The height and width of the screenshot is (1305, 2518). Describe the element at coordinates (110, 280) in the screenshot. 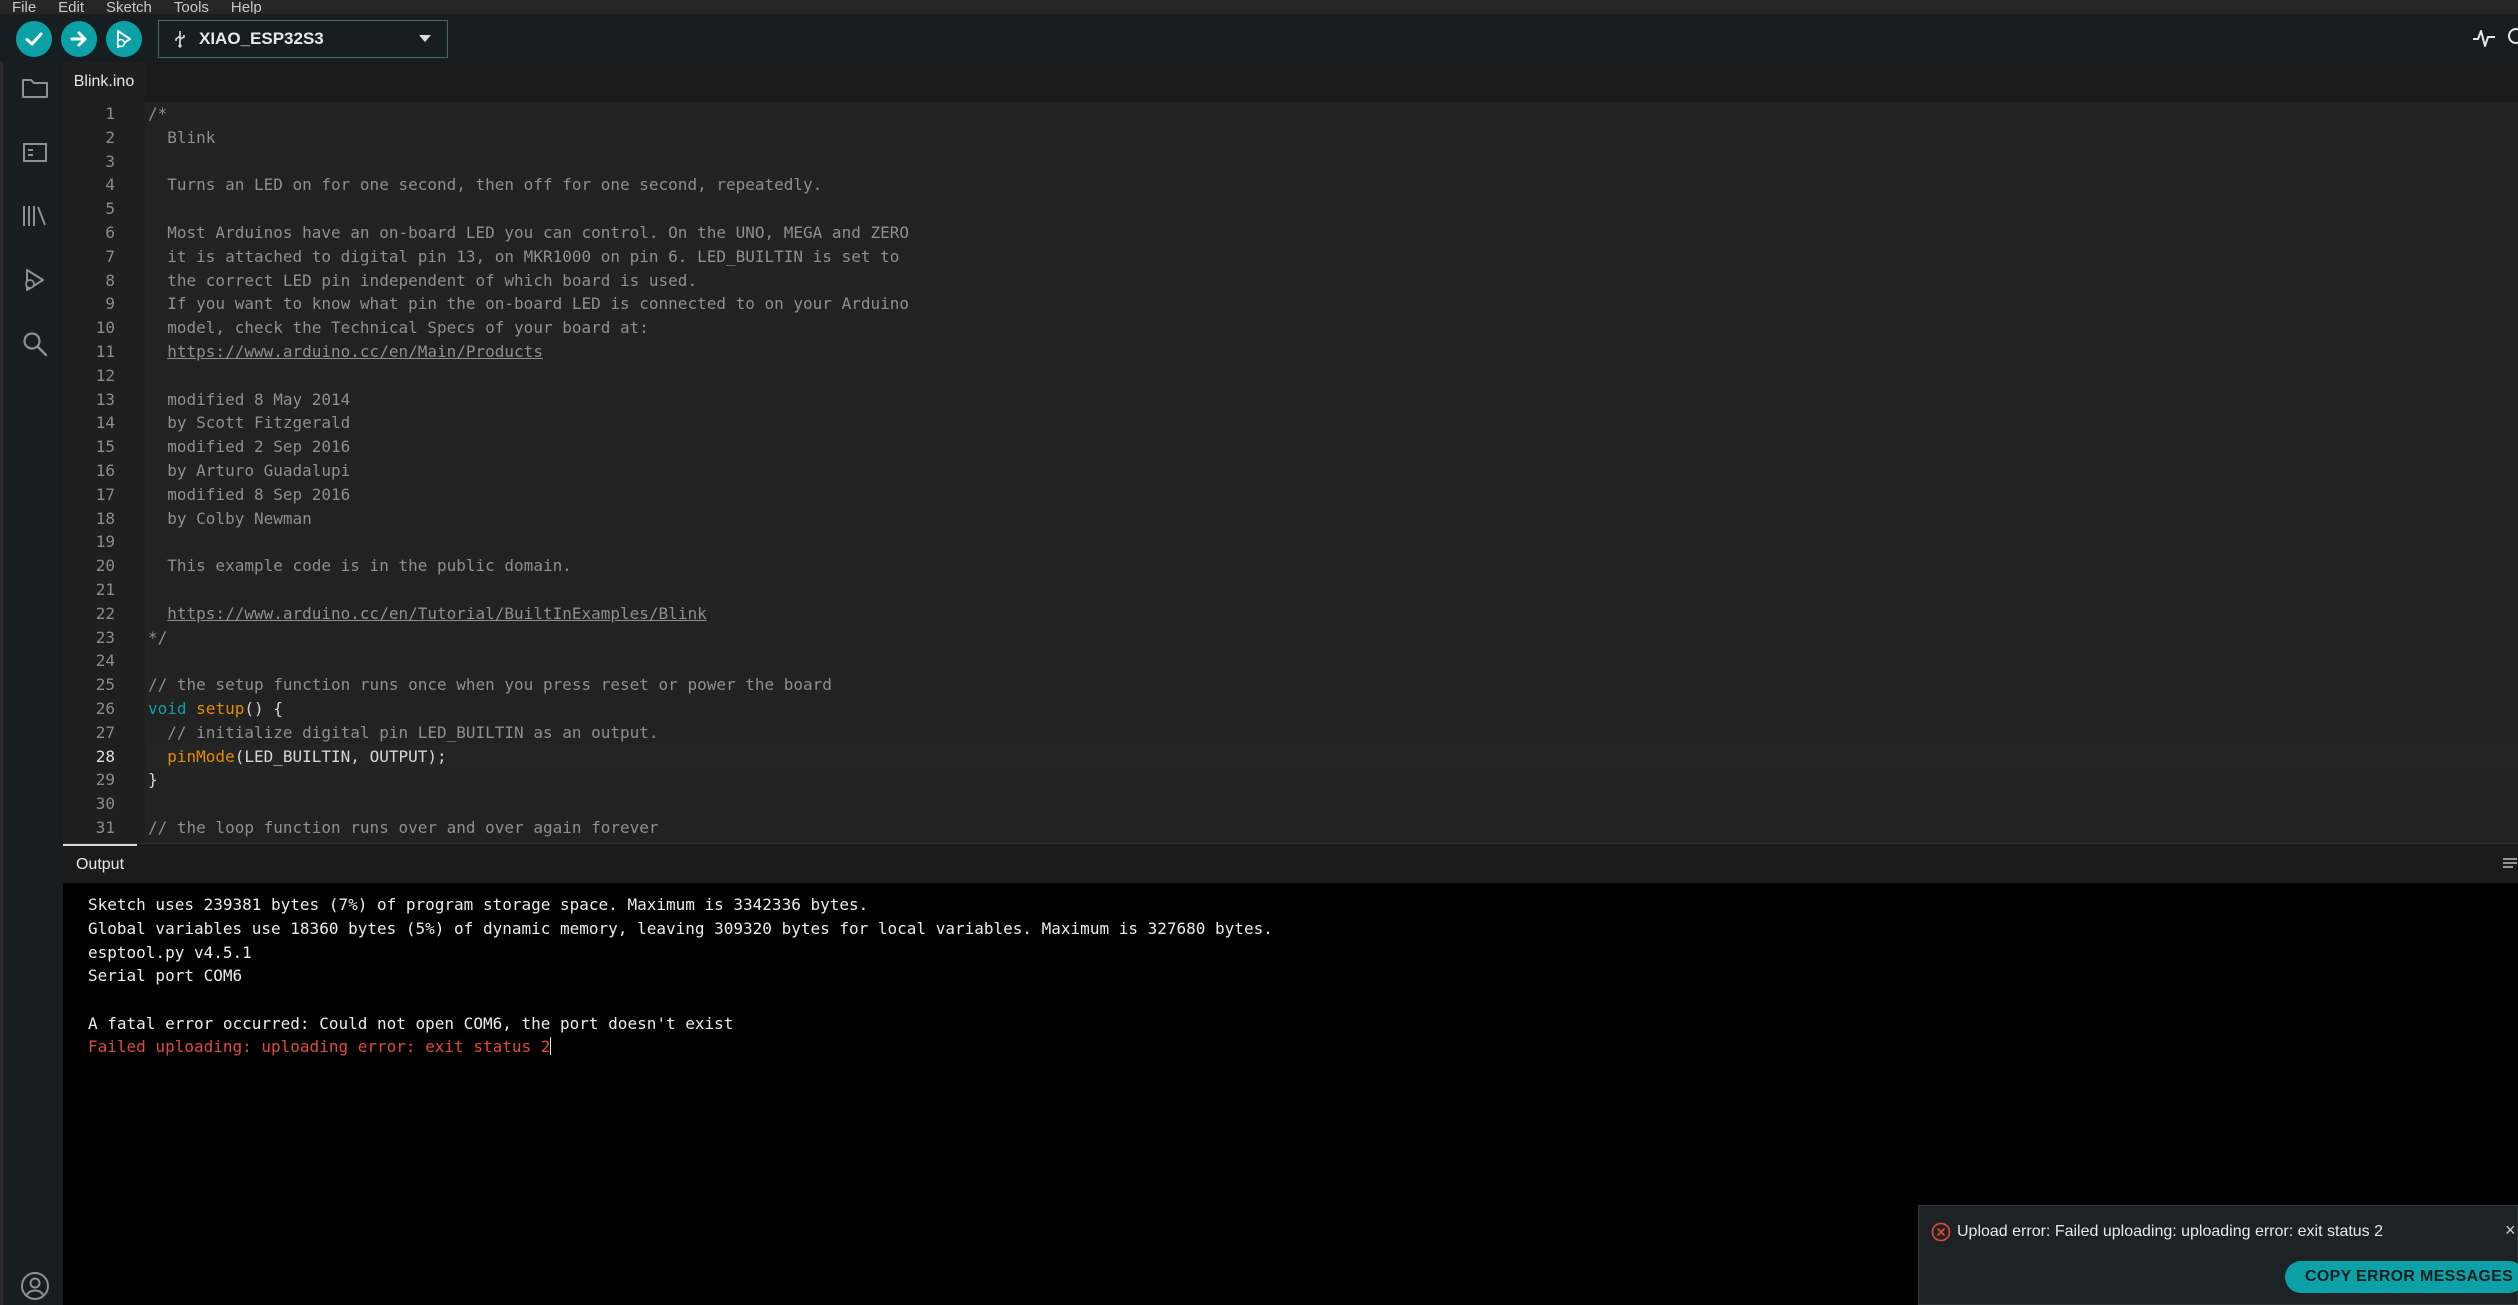

I see `line-number: 8` at that location.